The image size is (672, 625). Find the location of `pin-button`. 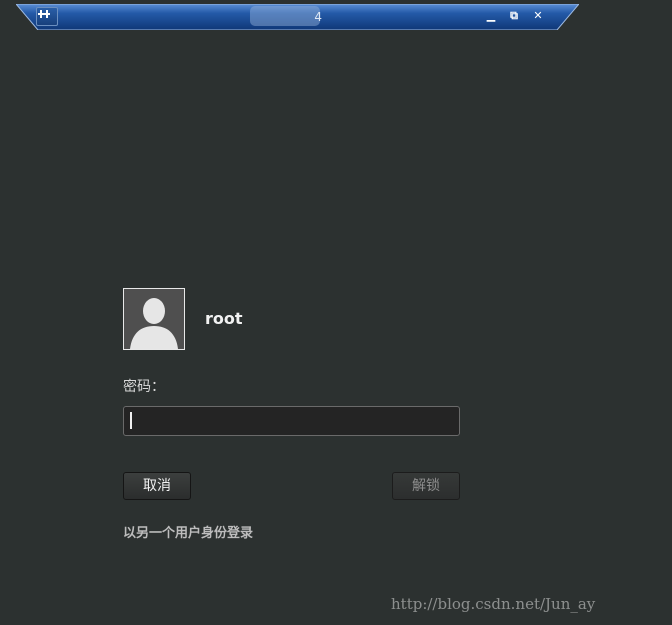

pin-button is located at coordinates (47, 16).